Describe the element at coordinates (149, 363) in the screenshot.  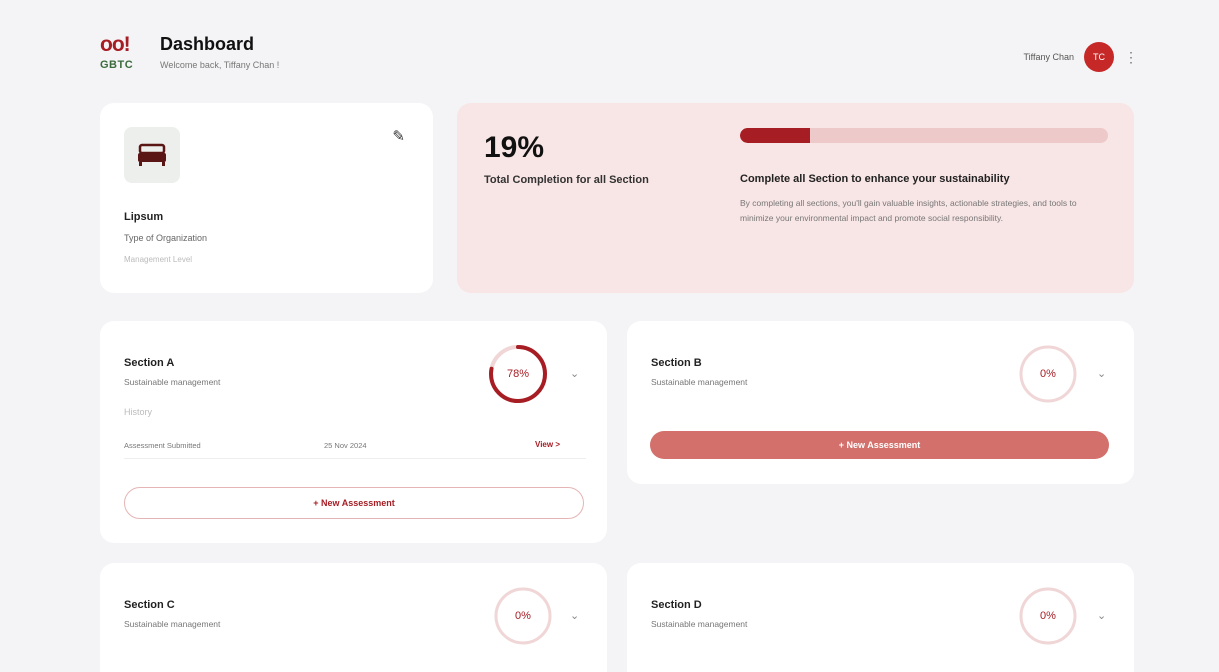
I see `section-title: Section A` at that location.